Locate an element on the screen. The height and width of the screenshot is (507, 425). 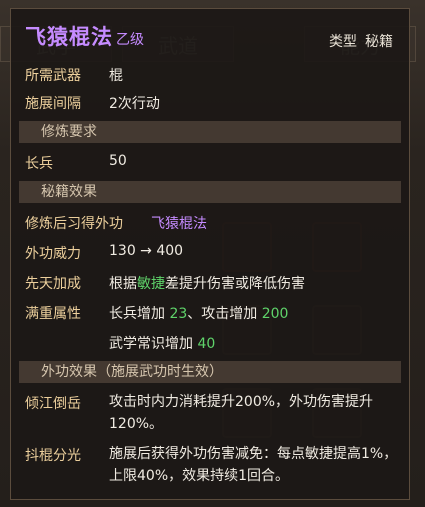
item-type: 类型 秘籍 is located at coordinates (361, 41).